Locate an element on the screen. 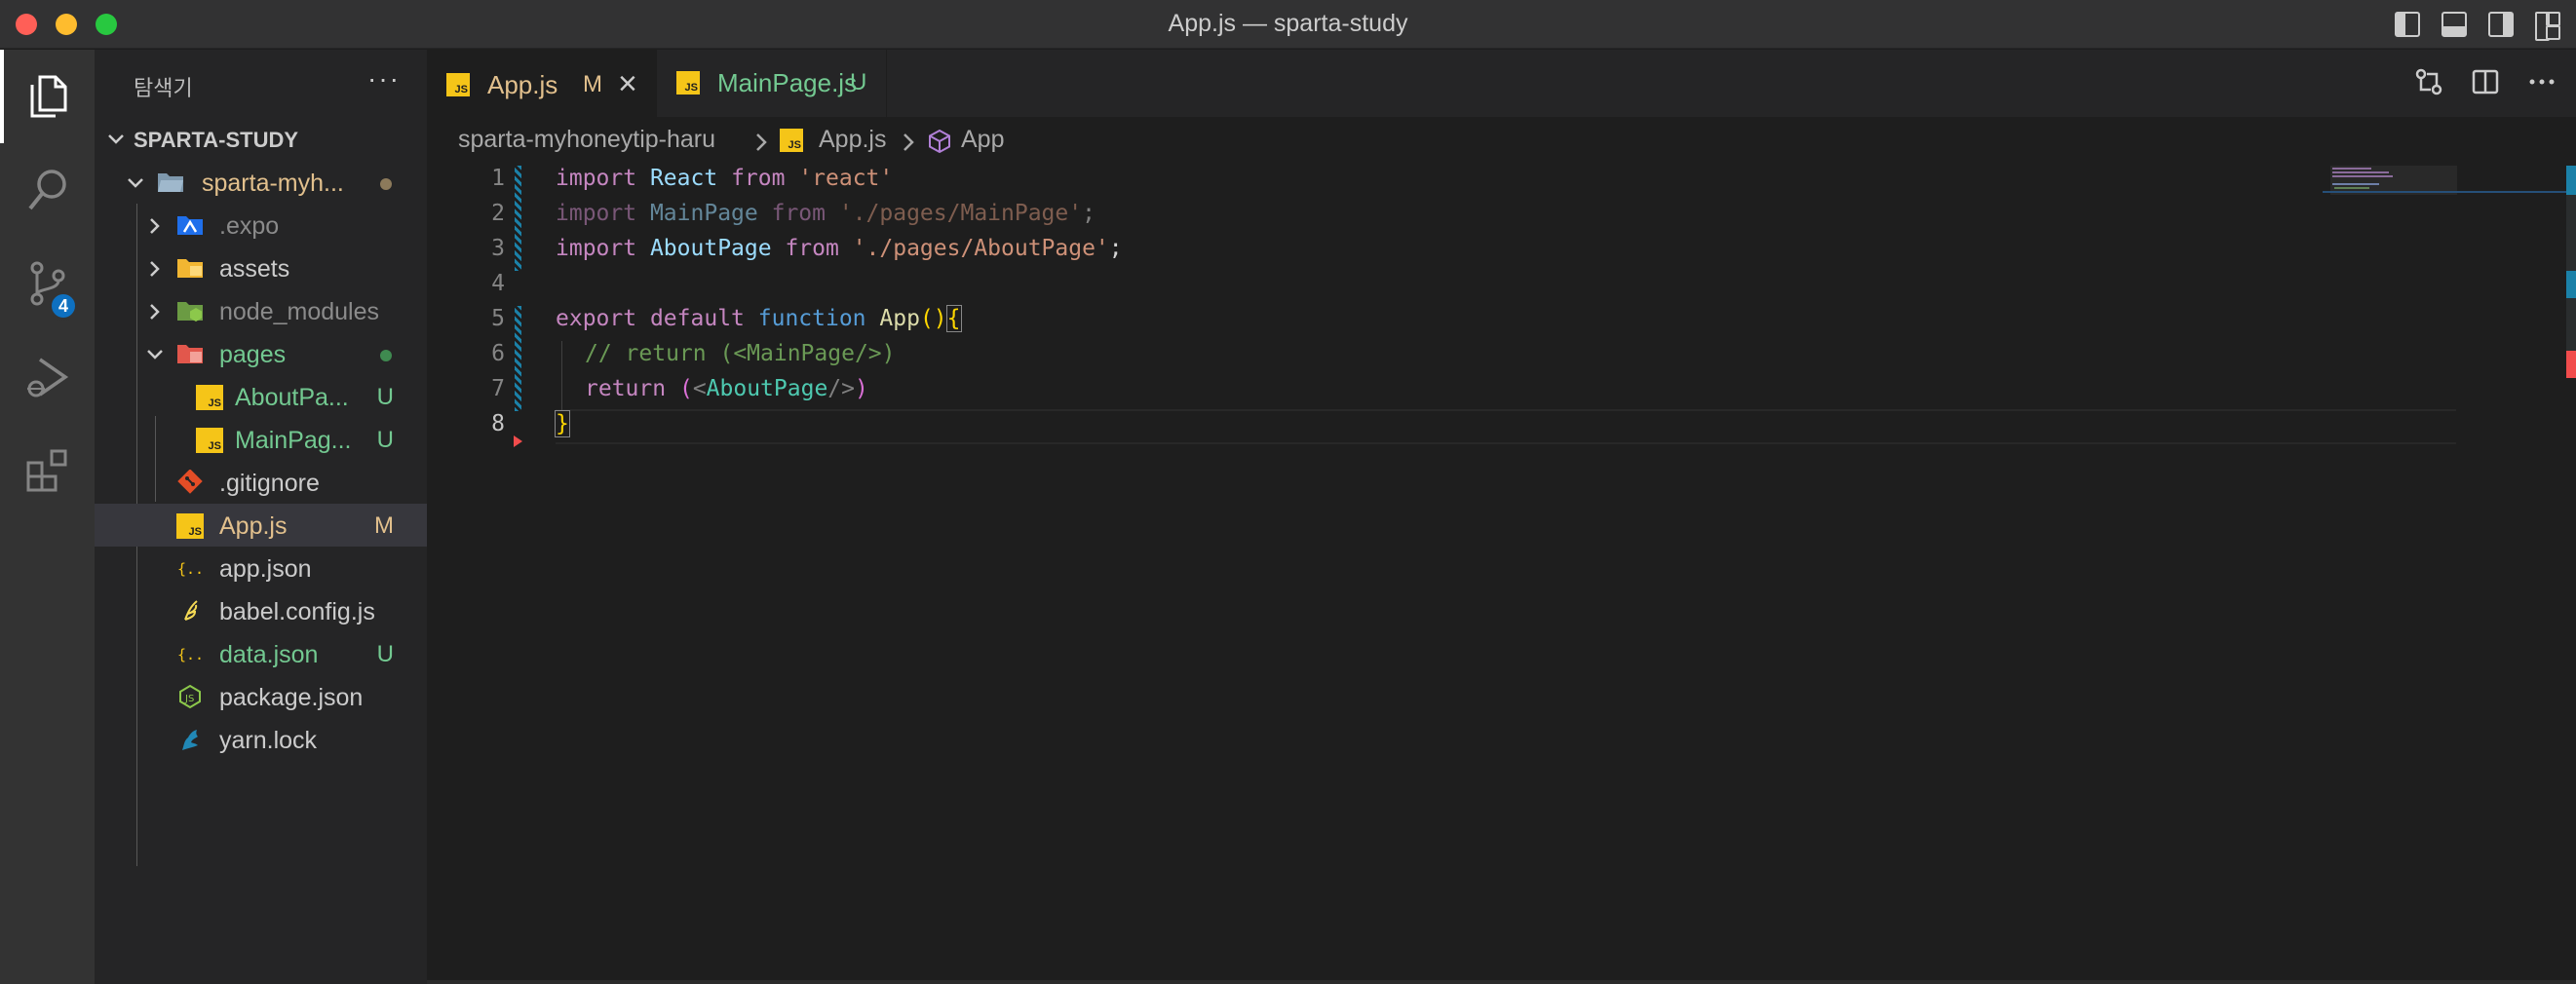 Image resolution: width=2576 pixels, height=984 pixels. search-icon is located at coordinates (47, 190).